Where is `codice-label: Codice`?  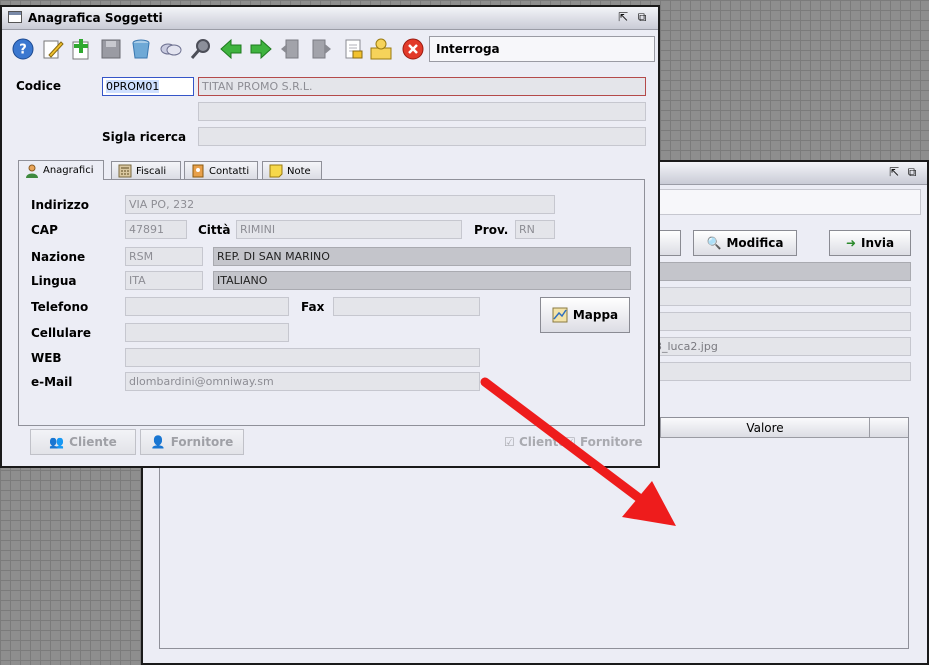
codice-label: Codice is located at coordinates (39, 86).